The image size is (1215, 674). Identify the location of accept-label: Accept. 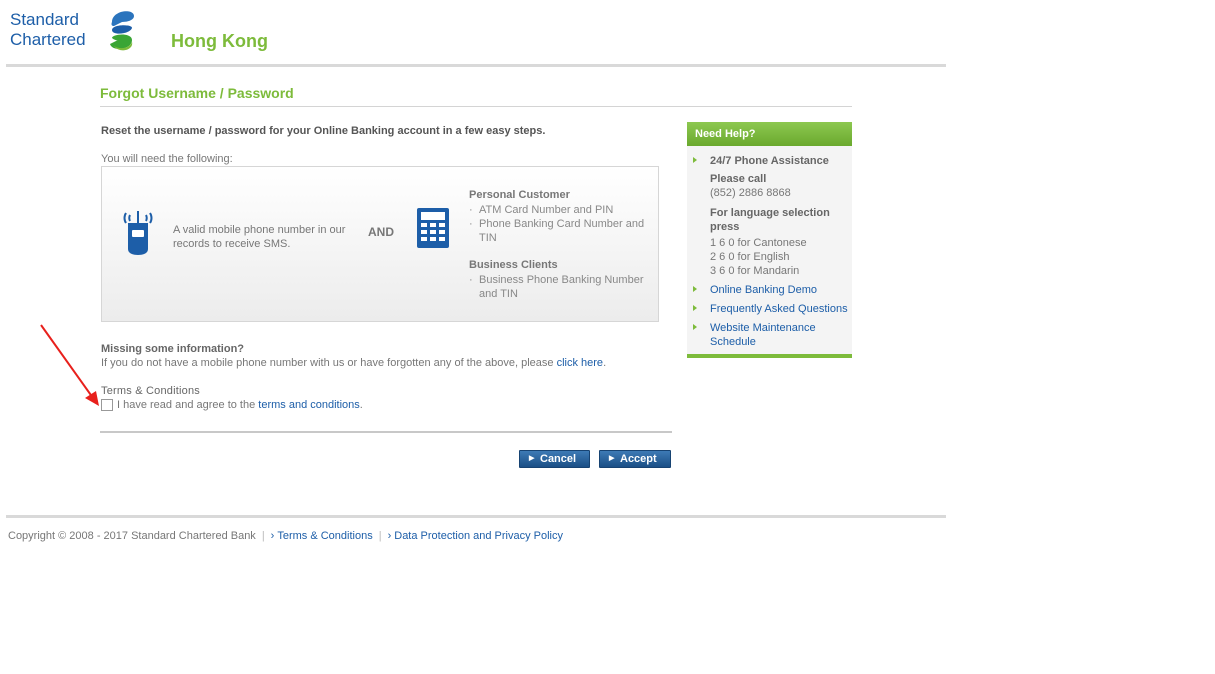
(638, 459).